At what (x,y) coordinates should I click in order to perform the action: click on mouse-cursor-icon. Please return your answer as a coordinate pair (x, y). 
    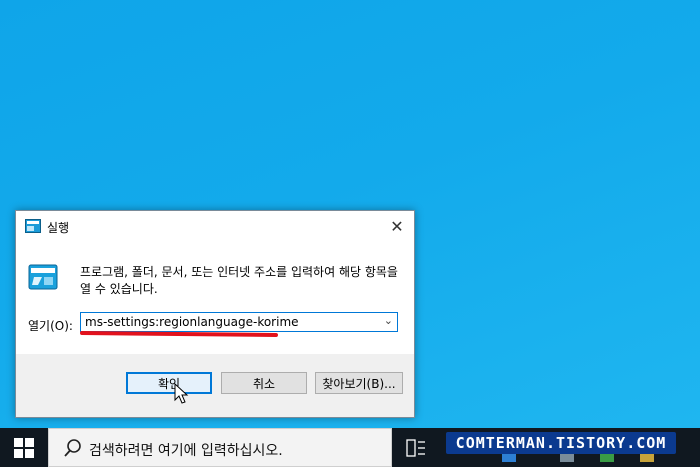
    Looking at the image, I should click on (181, 393).